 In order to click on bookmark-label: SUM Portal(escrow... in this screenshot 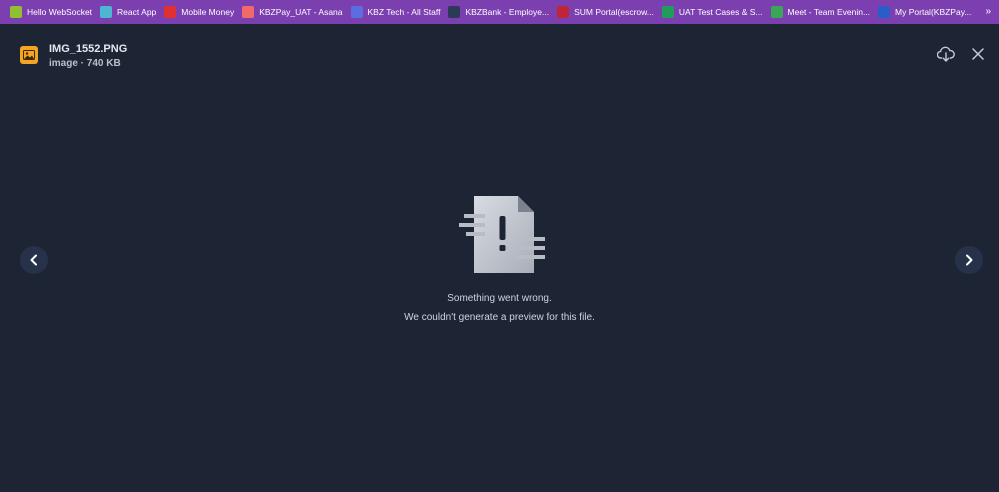, I will do `click(614, 12)`.